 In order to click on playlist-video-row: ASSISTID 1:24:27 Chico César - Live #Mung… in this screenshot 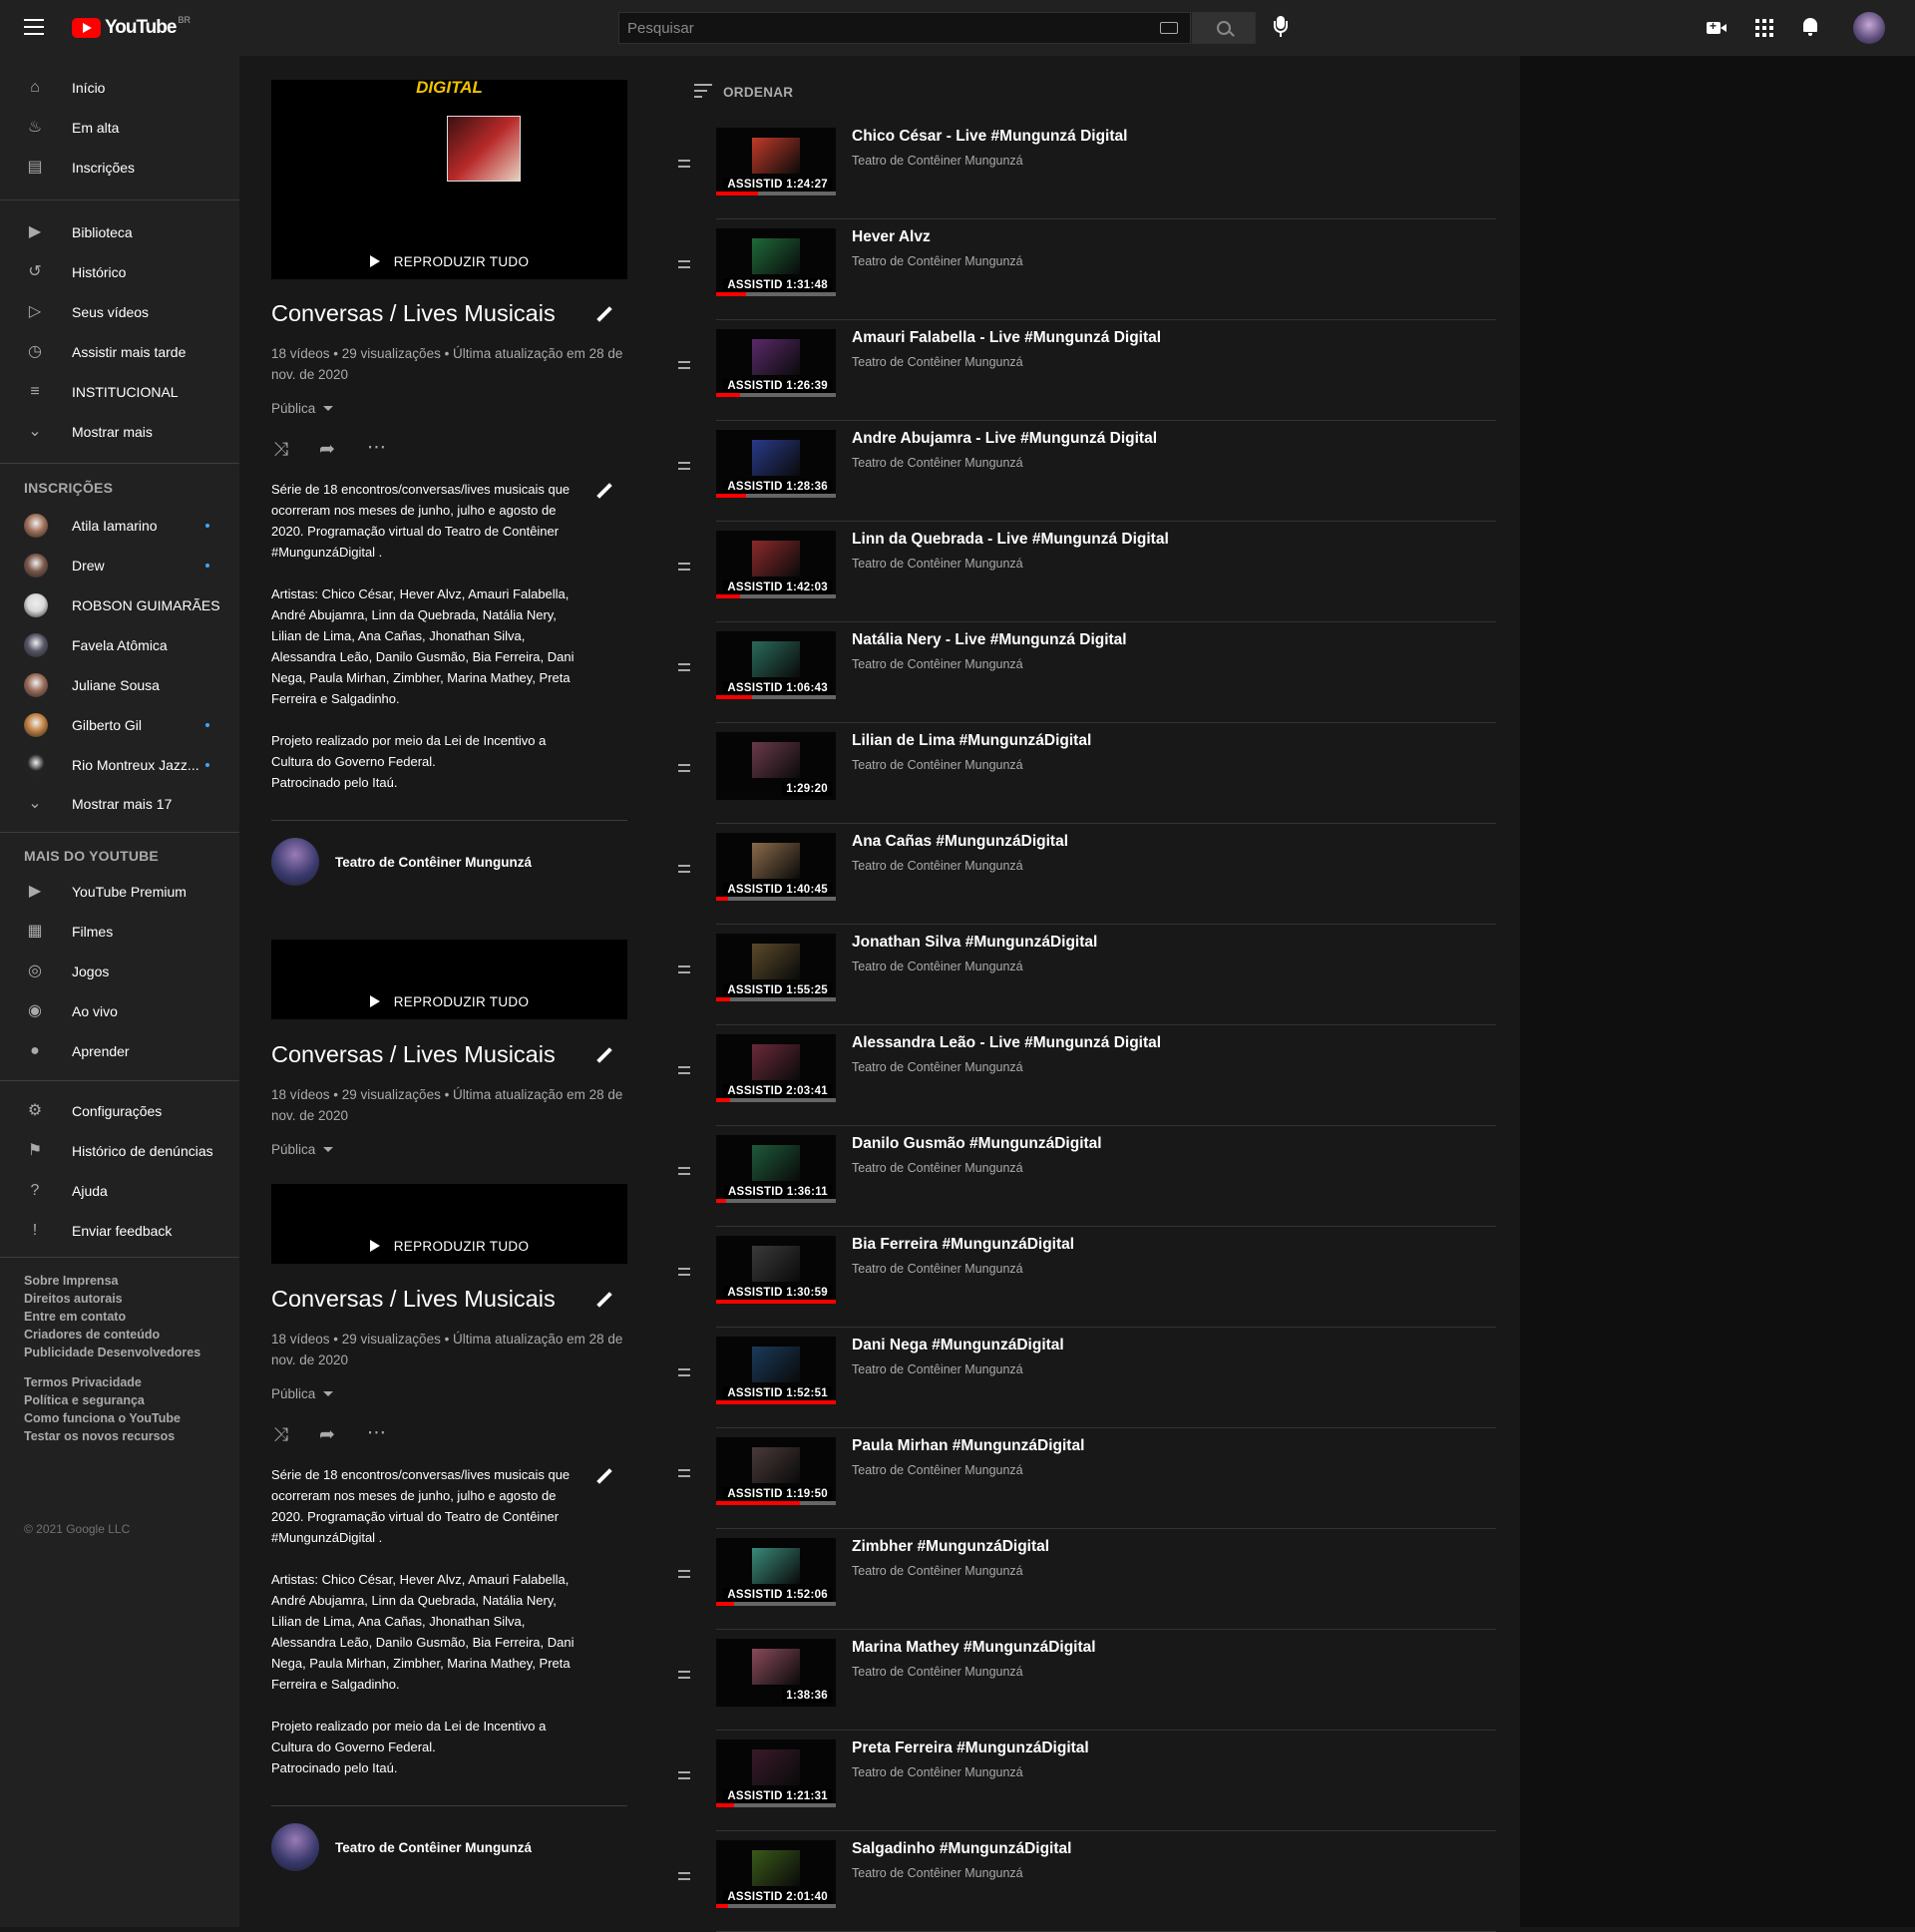, I will do `click(1087, 170)`.